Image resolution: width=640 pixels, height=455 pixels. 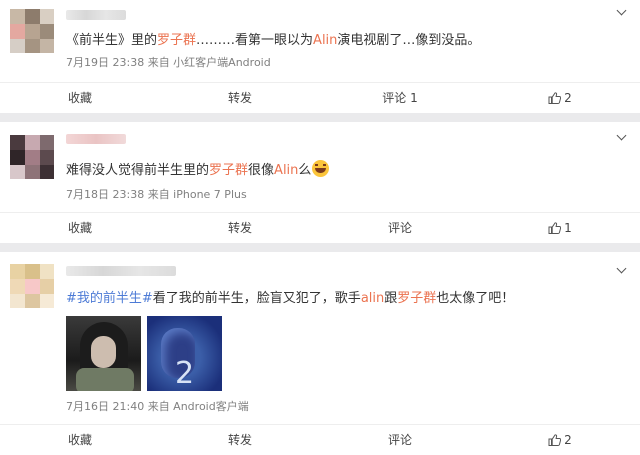 I want to click on image-thumbnails: 2, so click(x=144, y=353).